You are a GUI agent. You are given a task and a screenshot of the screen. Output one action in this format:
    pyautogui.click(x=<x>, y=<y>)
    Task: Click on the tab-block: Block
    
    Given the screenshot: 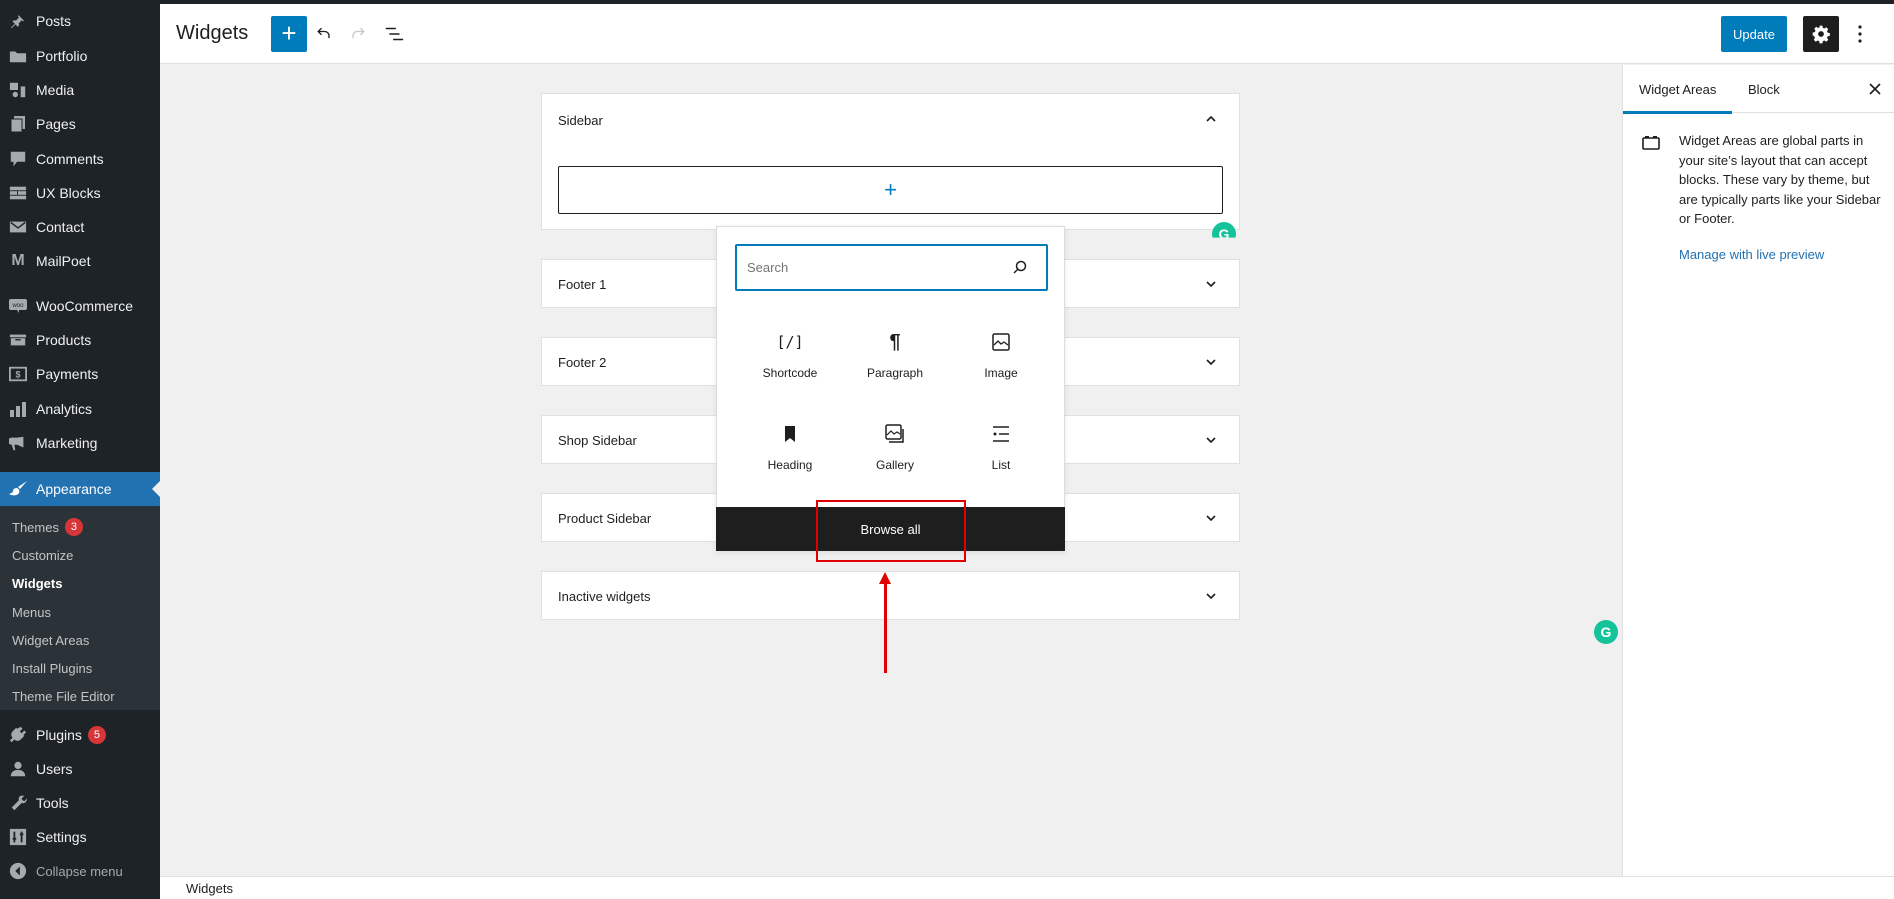 What is the action you would take?
    pyautogui.click(x=1764, y=89)
    